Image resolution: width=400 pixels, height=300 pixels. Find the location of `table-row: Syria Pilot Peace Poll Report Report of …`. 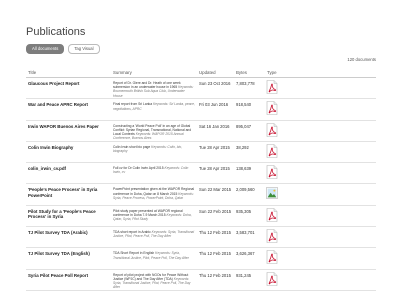

table-row: Syria Pilot Peace Poll Report Report of … is located at coordinates (201, 280).